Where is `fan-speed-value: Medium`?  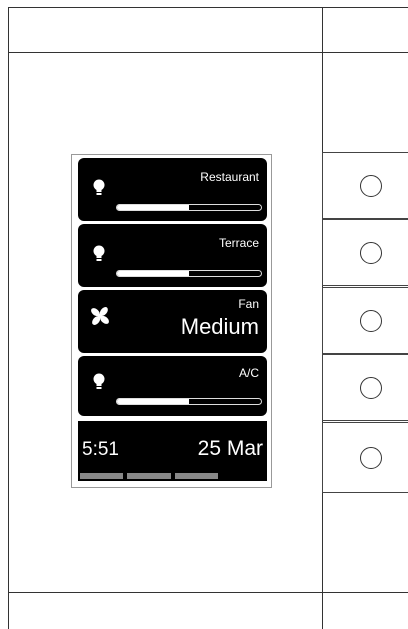 fan-speed-value: Medium is located at coordinates (219, 326).